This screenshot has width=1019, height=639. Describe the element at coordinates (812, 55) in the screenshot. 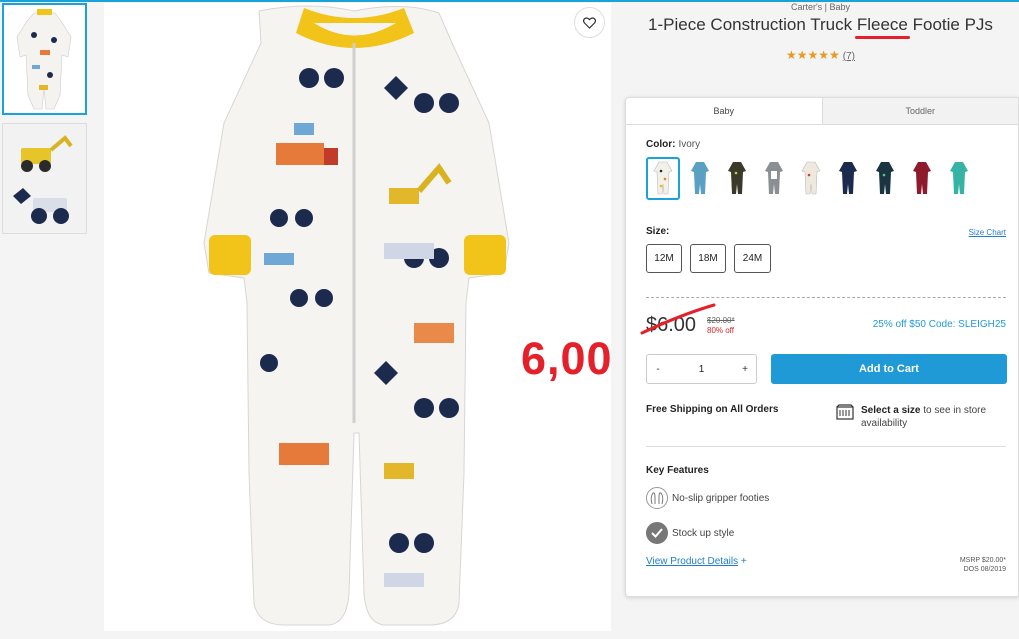

I see `star-rating-icon: ★★★★★` at that location.